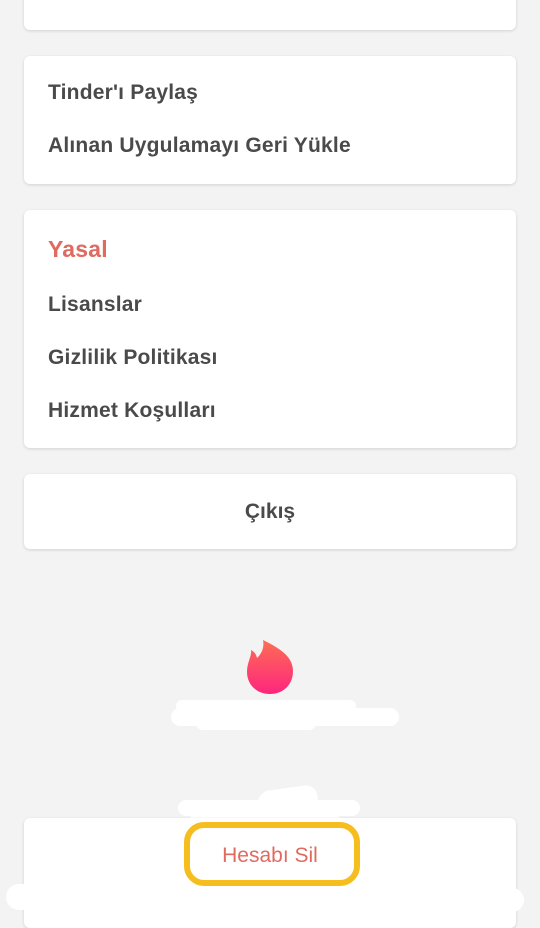 Image resolution: width=540 pixels, height=928 pixels. I want to click on legal-section-title: Yasal, so click(78, 249).